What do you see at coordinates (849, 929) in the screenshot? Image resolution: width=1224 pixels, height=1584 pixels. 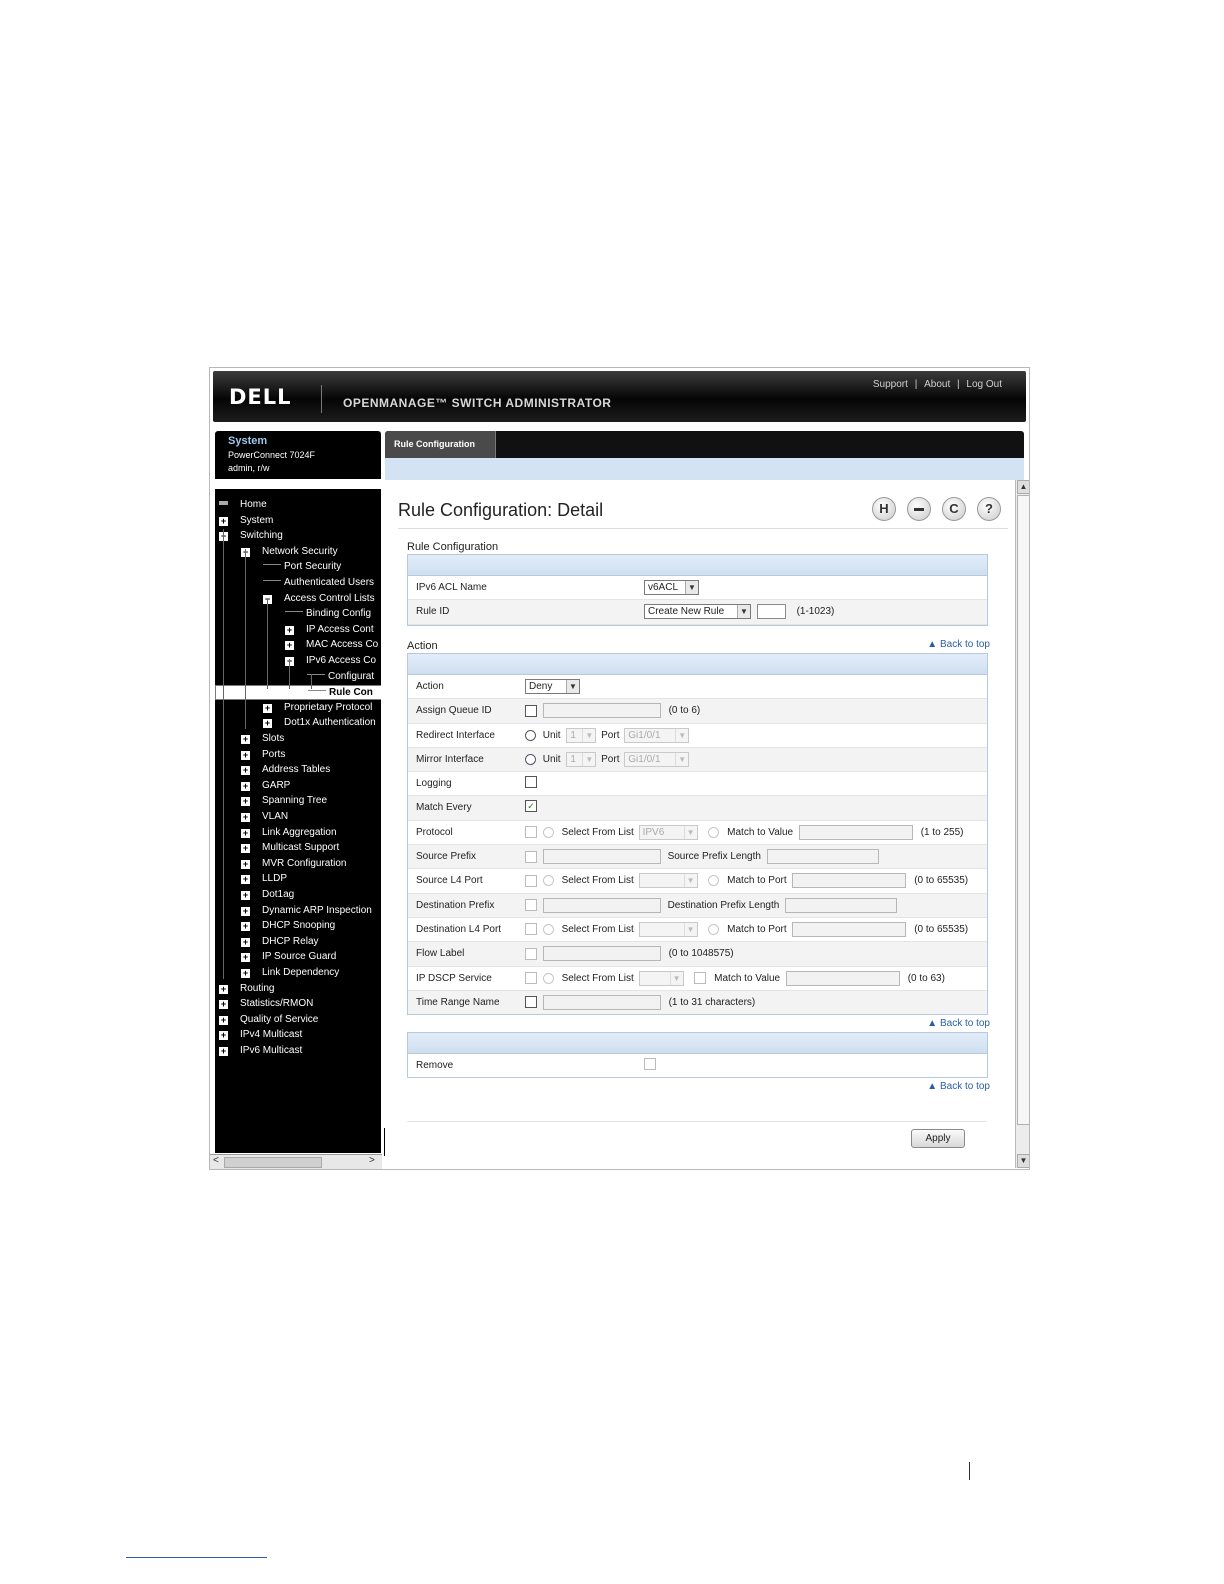 I see `dest-l4-port-input` at bounding box center [849, 929].